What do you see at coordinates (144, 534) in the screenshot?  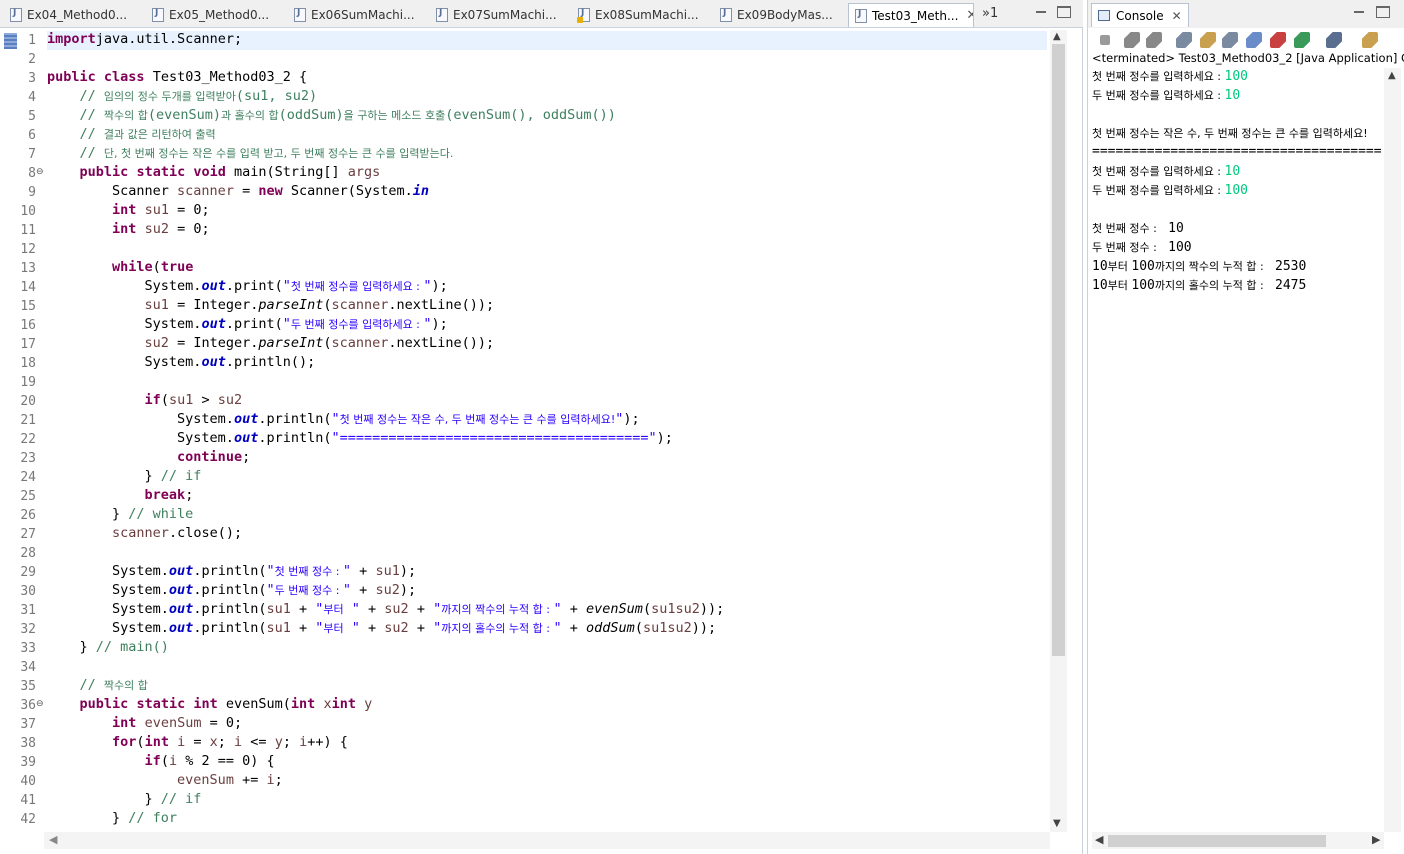 I see `code-line: scanner.close();` at bounding box center [144, 534].